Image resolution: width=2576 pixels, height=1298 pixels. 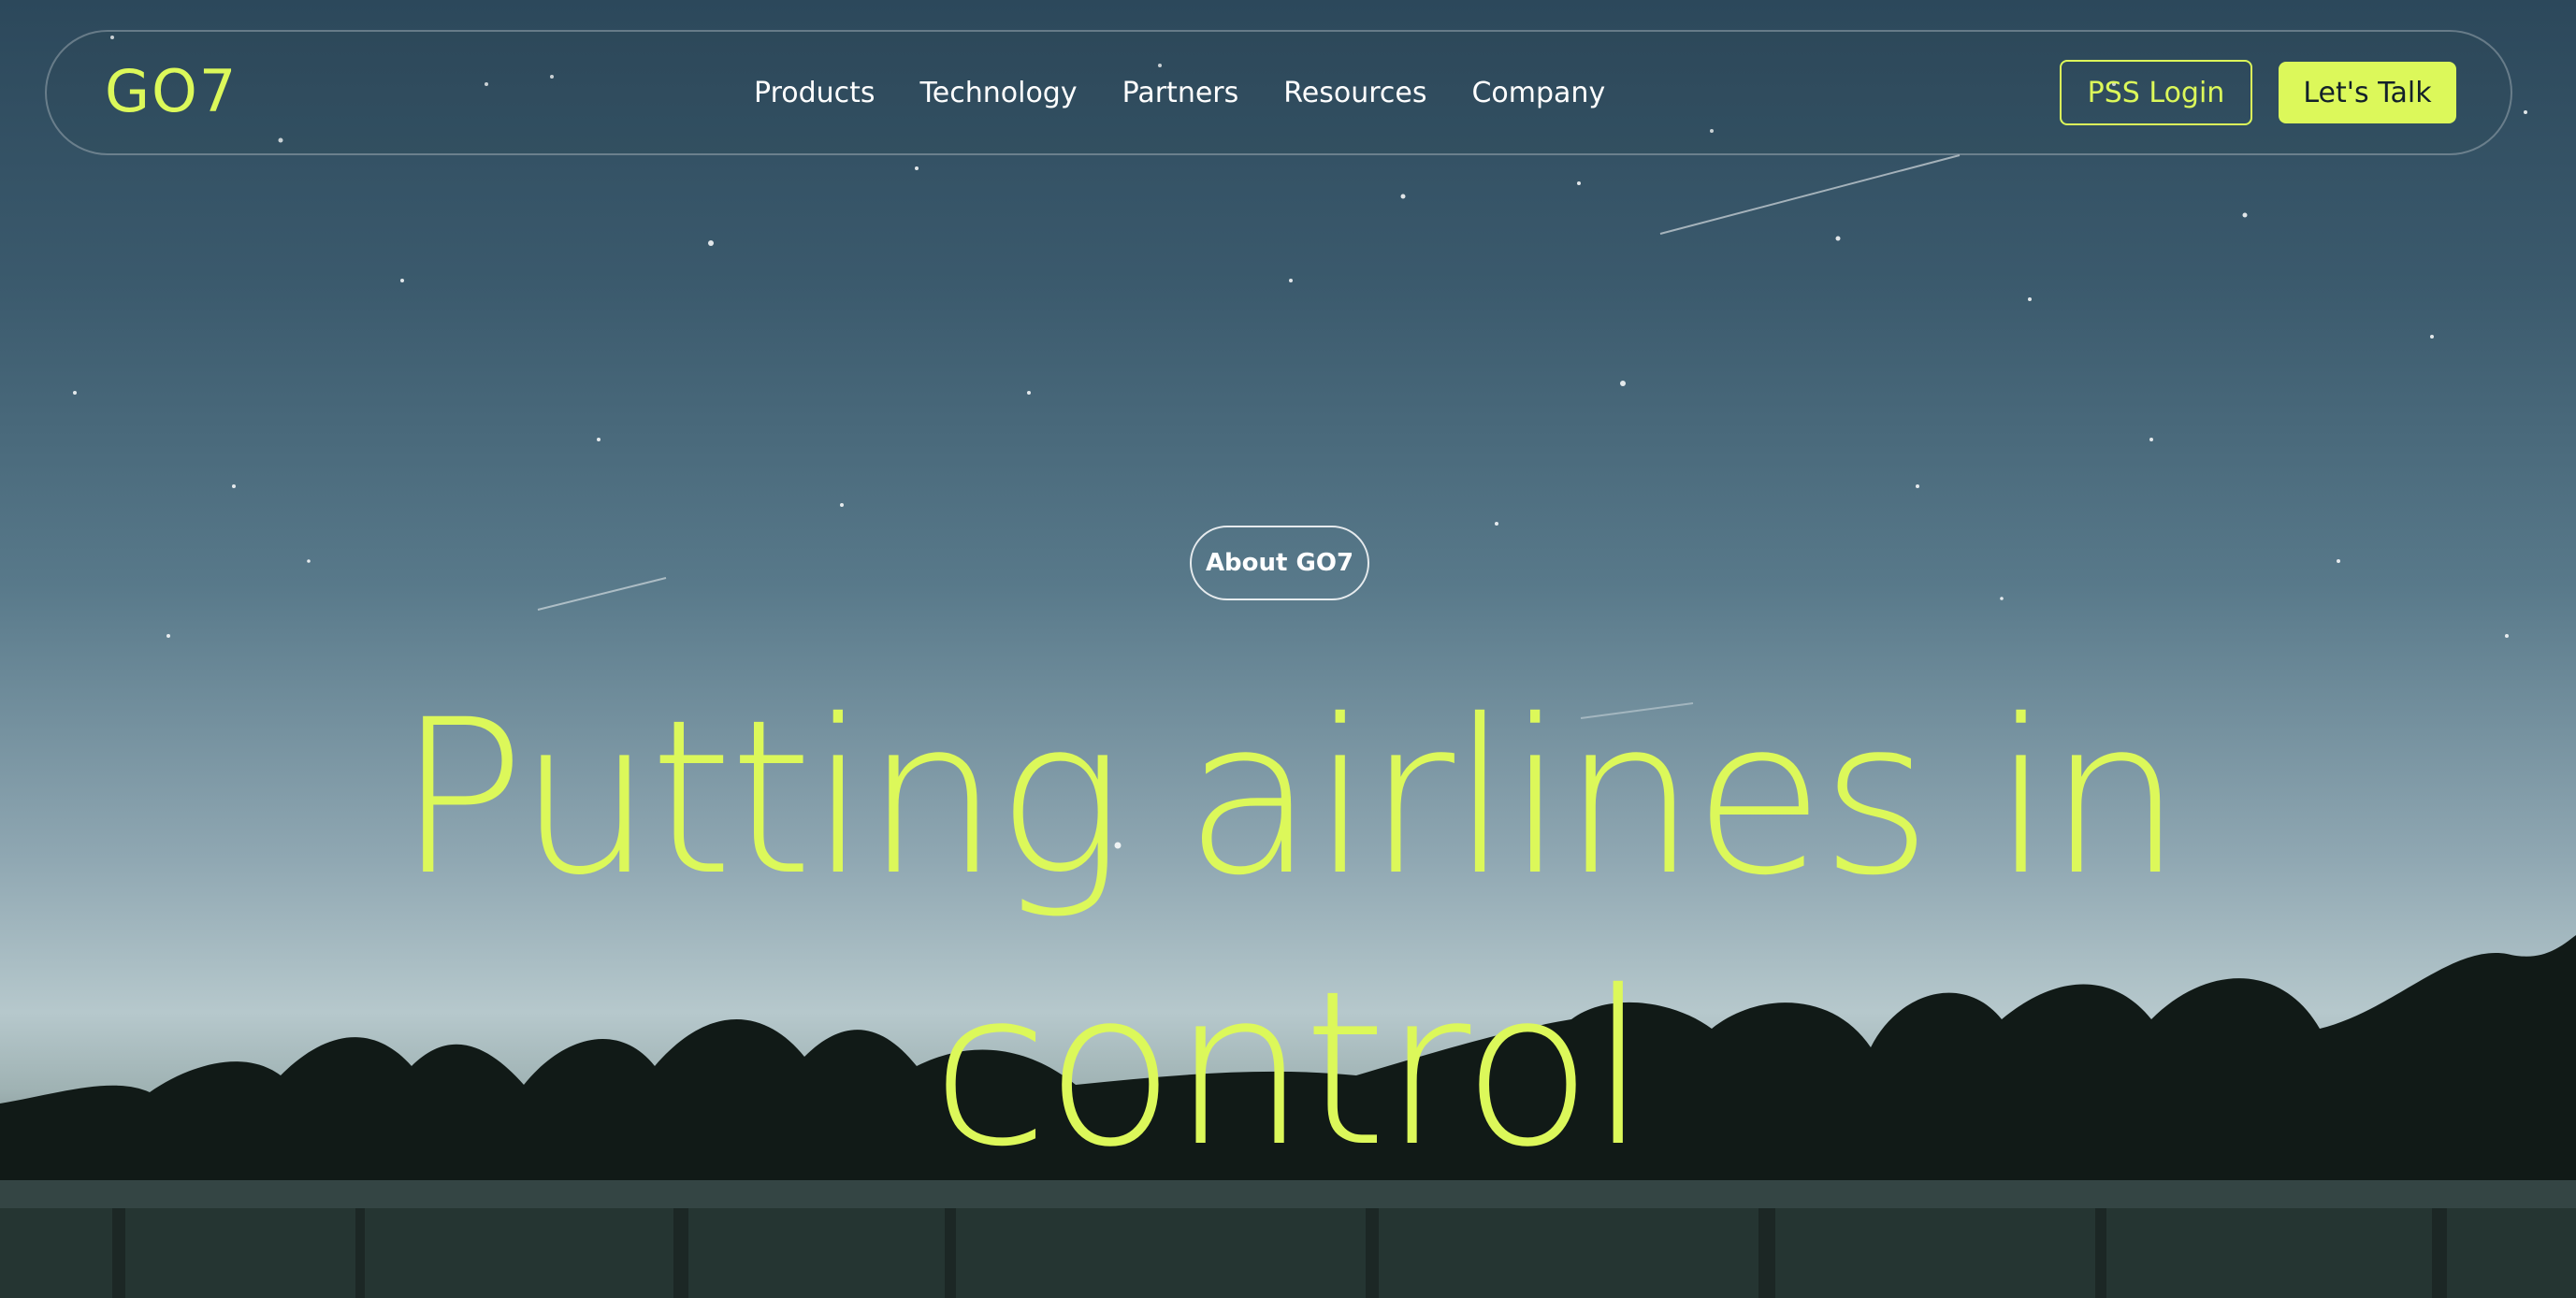 I want to click on go7-logo: GO7, so click(x=171, y=92).